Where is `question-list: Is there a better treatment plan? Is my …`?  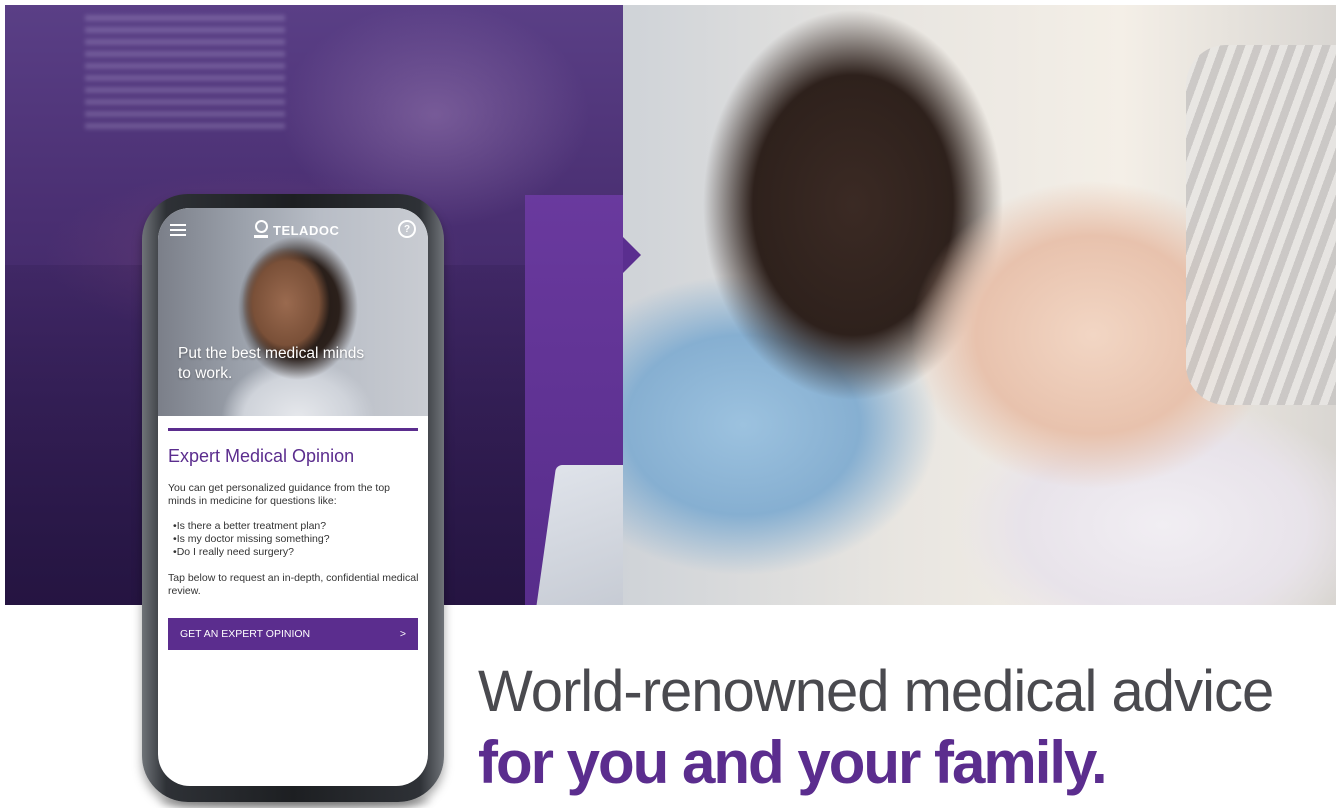 question-list: Is there a better treatment plan? Is my … is located at coordinates (294, 539).